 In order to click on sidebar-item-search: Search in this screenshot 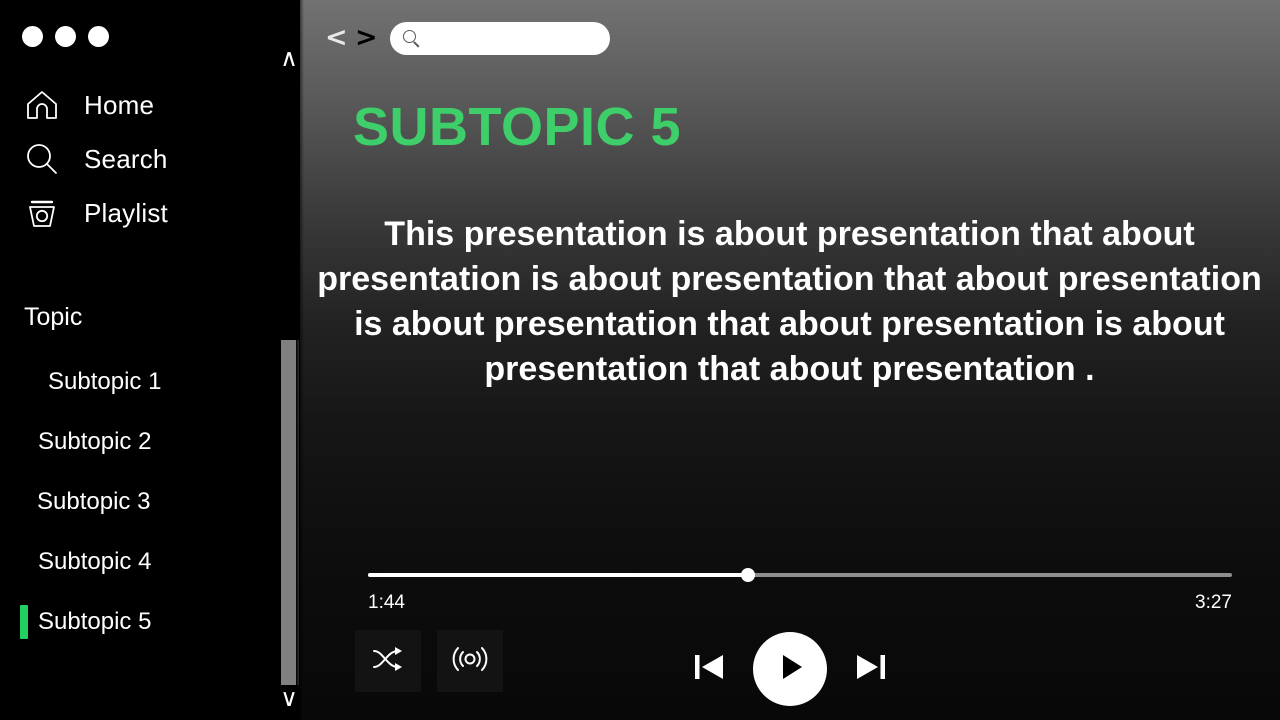, I will do `click(150, 159)`.